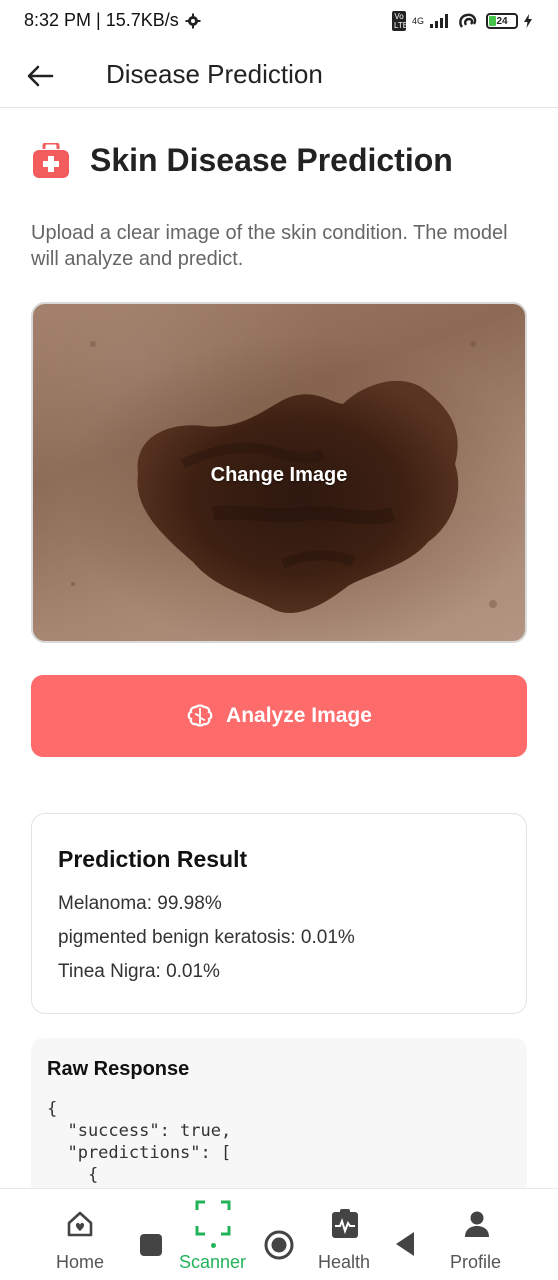 The height and width of the screenshot is (1280, 558). What do you see at coordinates (139, 971) in the screenshot?
I see `prediction-item: Tinea Nigra: 0.01%` at bounding box center [139, 971].